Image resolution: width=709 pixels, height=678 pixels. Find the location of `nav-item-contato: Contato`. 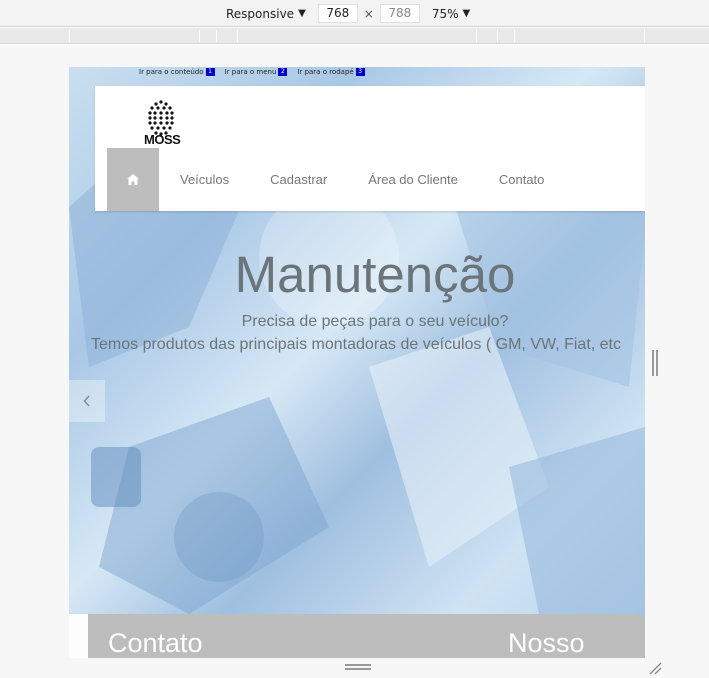

nav-item-contato: Contato is located at coordinates (522, 179).